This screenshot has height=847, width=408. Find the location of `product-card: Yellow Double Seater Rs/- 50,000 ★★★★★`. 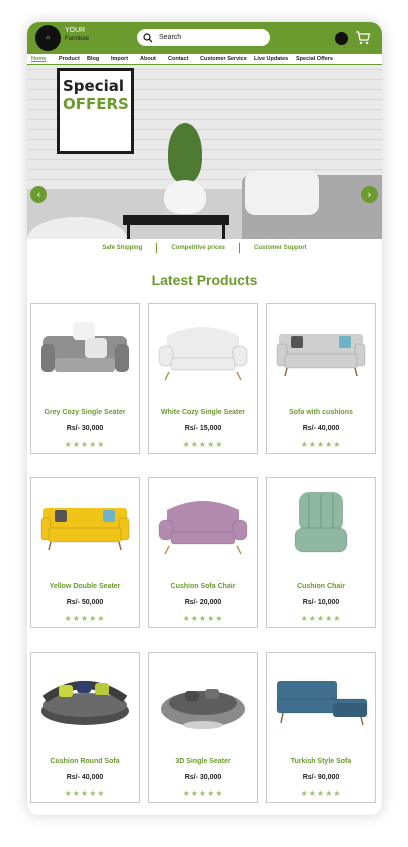

product-card: Yellow Double Seater Rs/- 50,000 ★★★★★ is located at coordinates (85, 552).